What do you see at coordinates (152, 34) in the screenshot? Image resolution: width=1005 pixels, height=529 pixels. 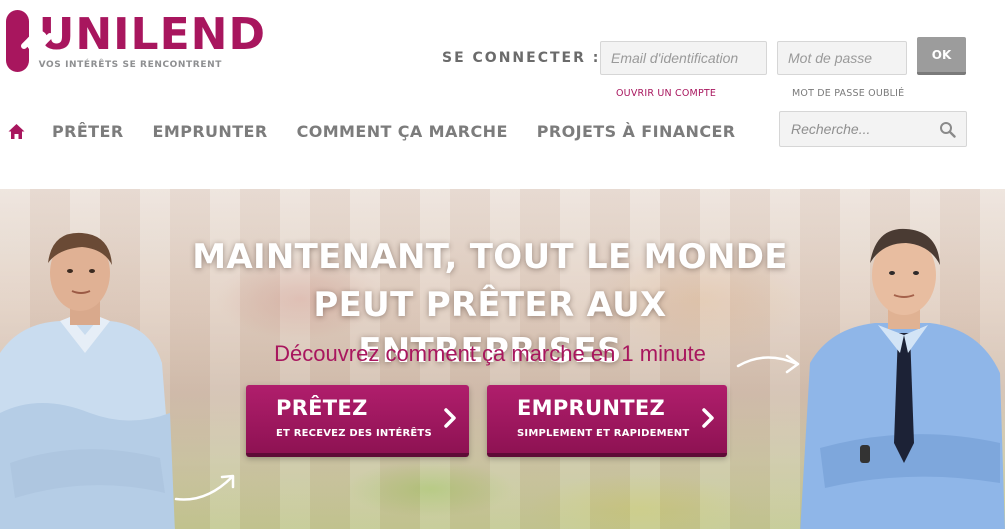 I see `brand-name: UNILEND` at bounding box center [152, 34].